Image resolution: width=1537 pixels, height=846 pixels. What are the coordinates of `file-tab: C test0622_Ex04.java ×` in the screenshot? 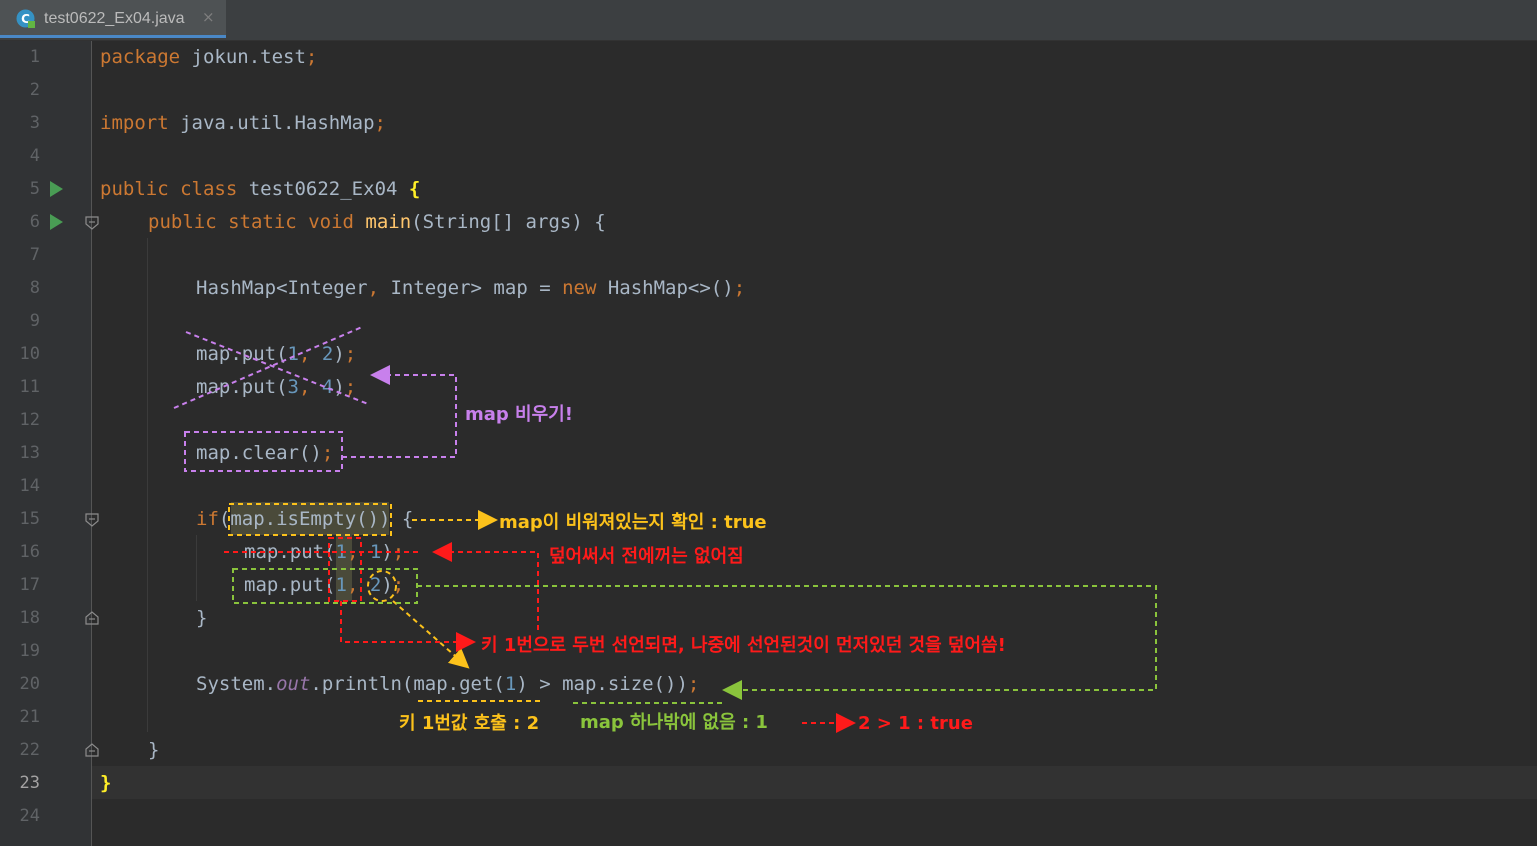 It's located at (113, 19).